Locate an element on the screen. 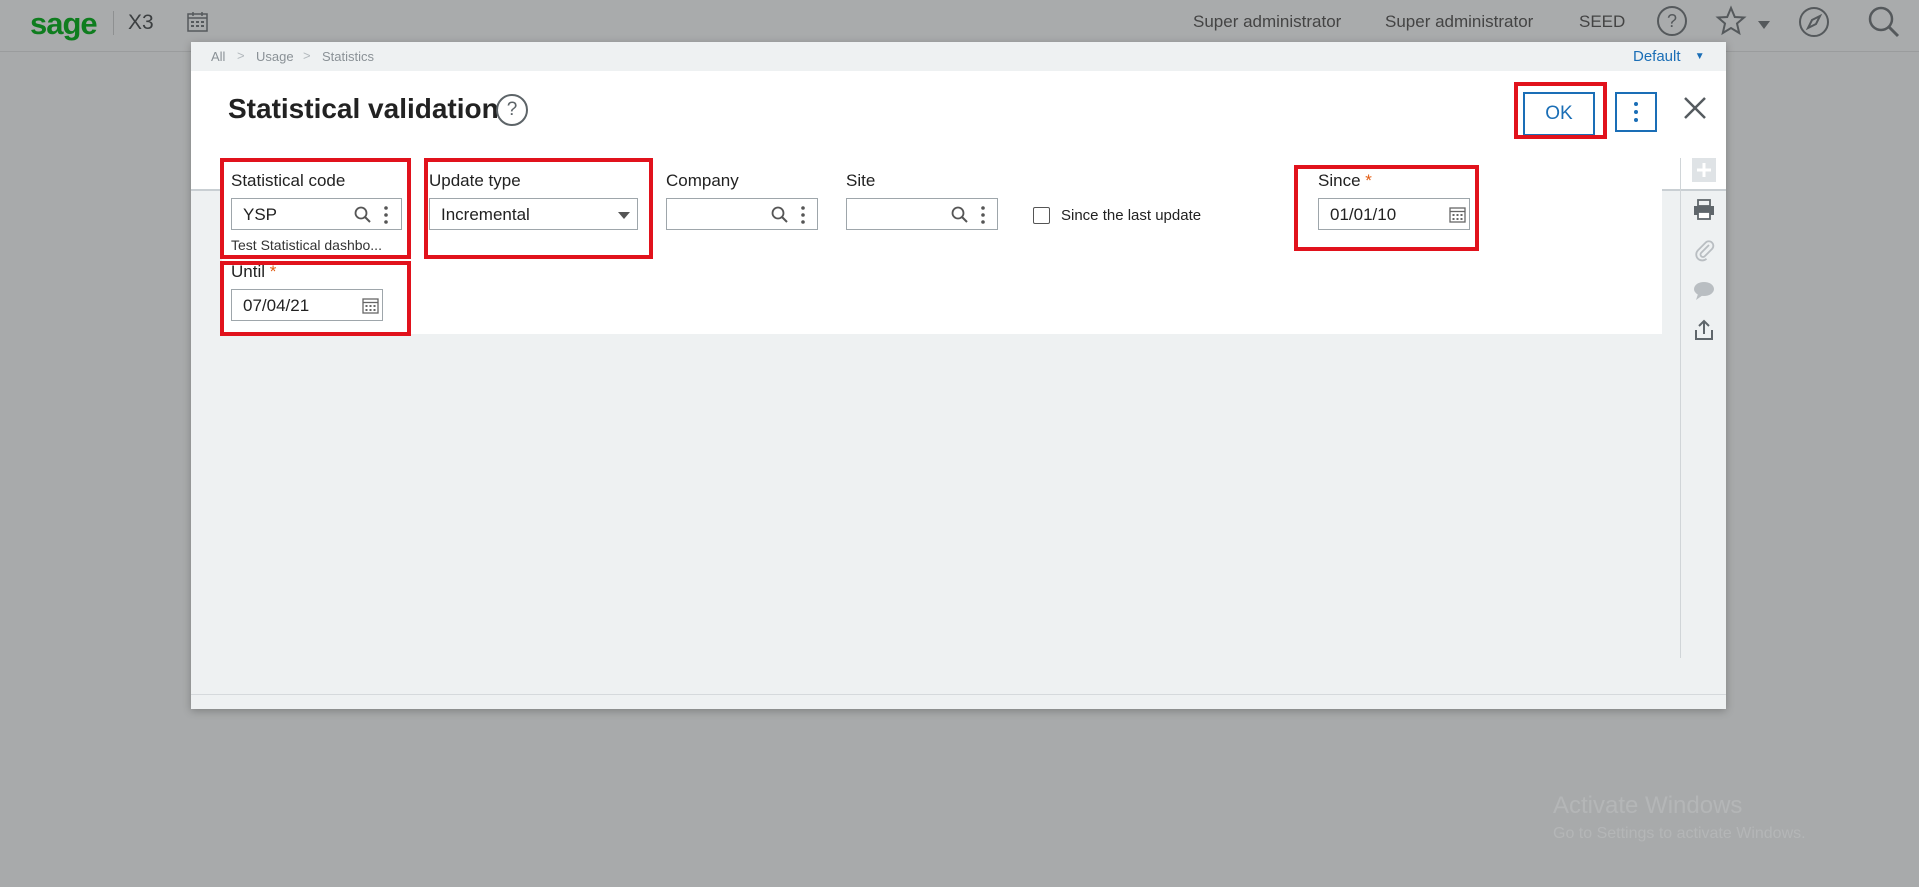 Image resolution: width=1919 pixels, height=887 pixels. comment-icon is located at coordinates (1704, 290).